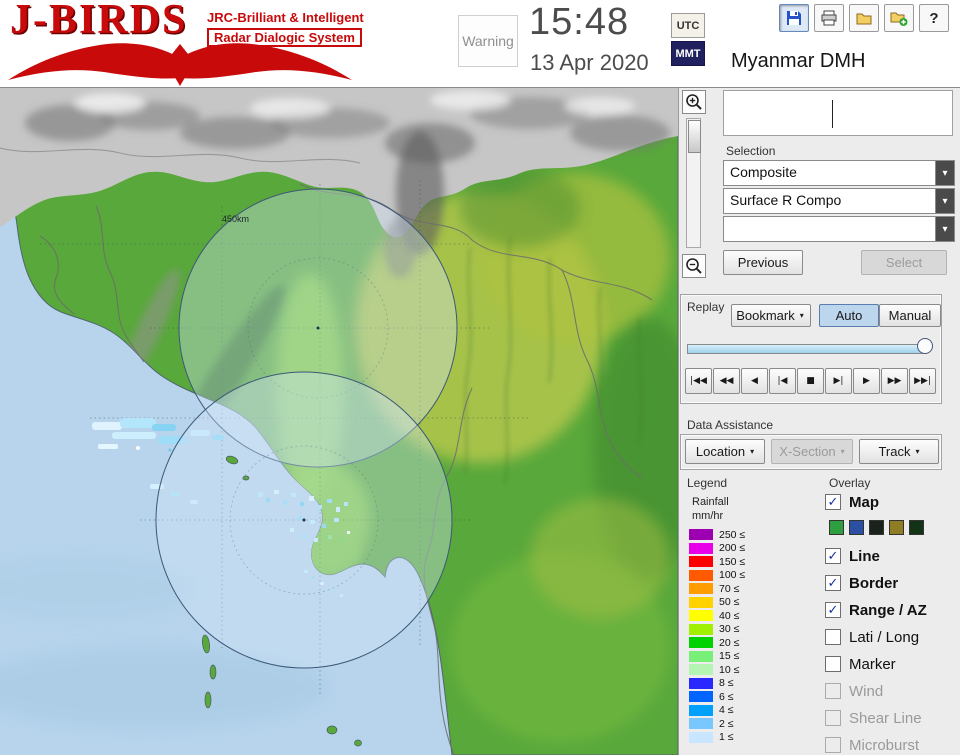  Describe the element at coordinates (723, 724) in the screenshot. I see `legend-row: 2 ≤` at that location.